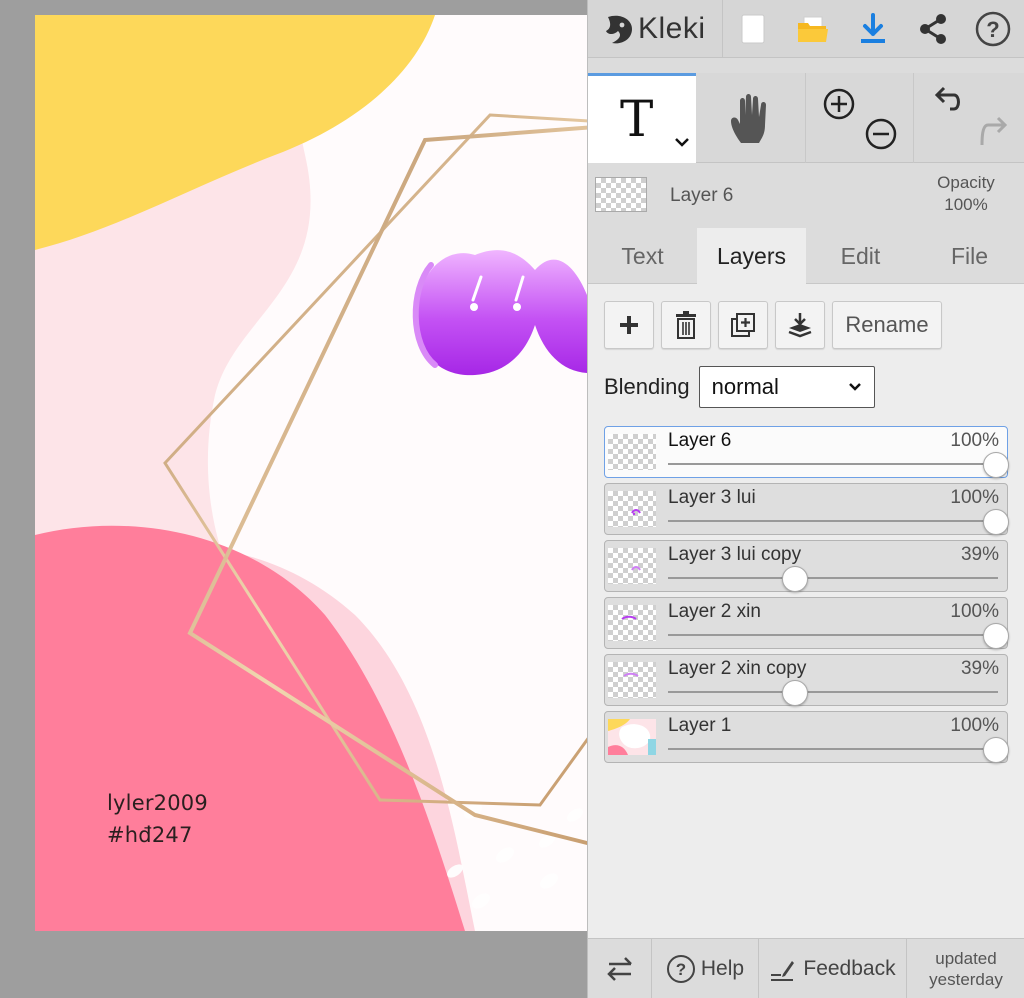  What do you see at coordinates (993, 132) in the screenshot?
I see `redo-icon` at bounding box center [993, 132].